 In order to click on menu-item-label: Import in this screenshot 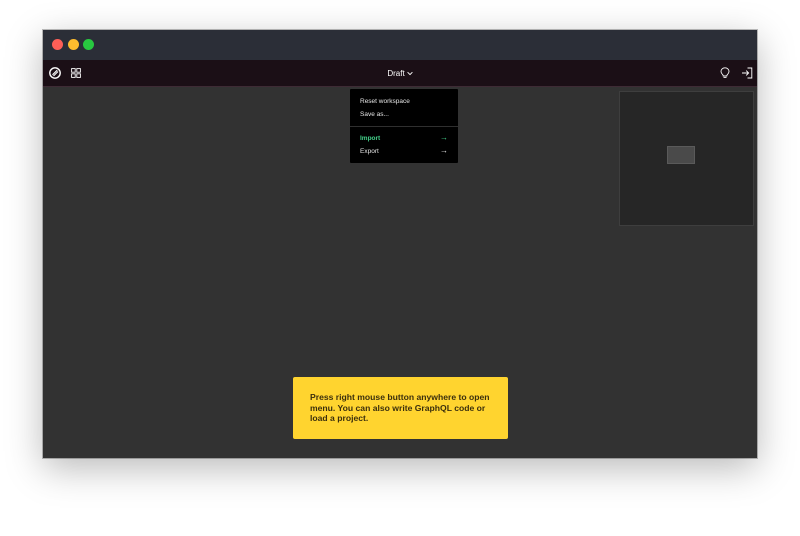, I will do `click(370, 138)`.